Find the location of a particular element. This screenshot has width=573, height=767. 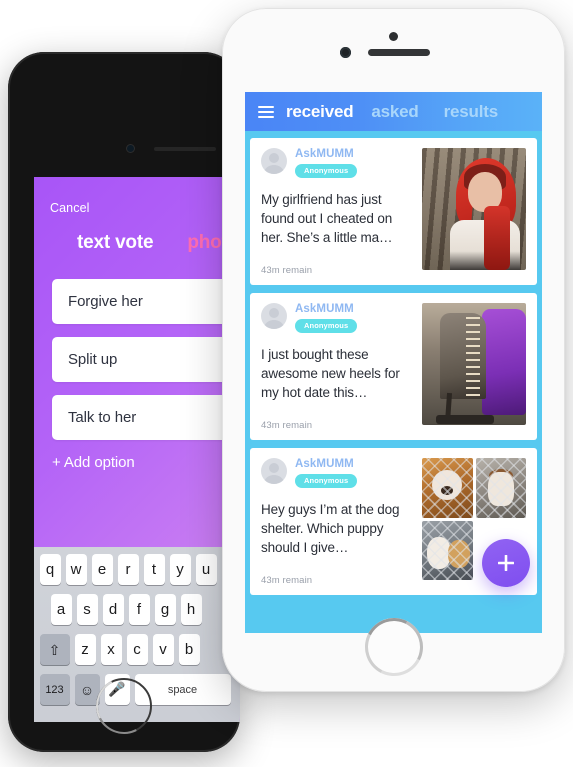

vote-option-value-3: Talk to her is located at coordinates (102, 417).